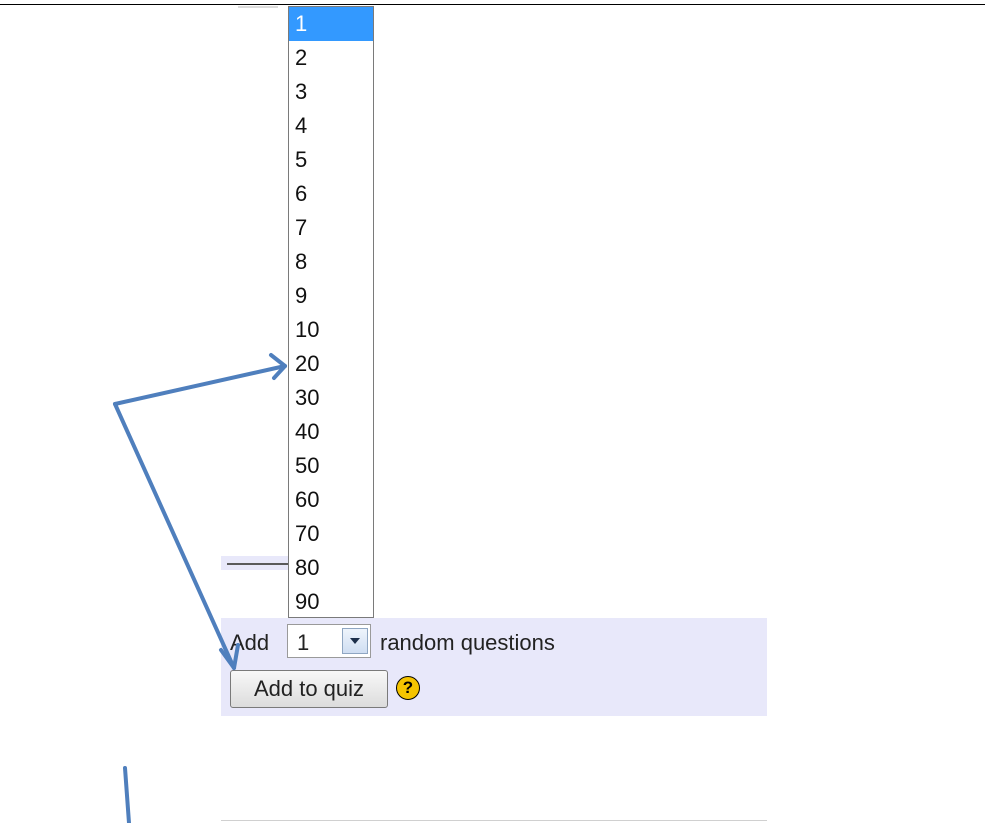  Describe the element at coordinates (174, 536) in the screenshot. I see `arrow-to-add-button` at that location.